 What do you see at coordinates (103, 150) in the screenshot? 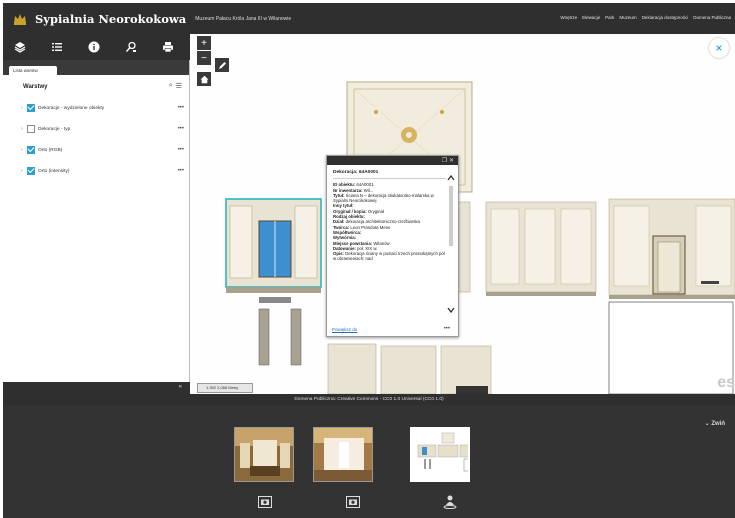
I see `layer-item: › Orto (RGB) •••` at bounding box center [103, 150].